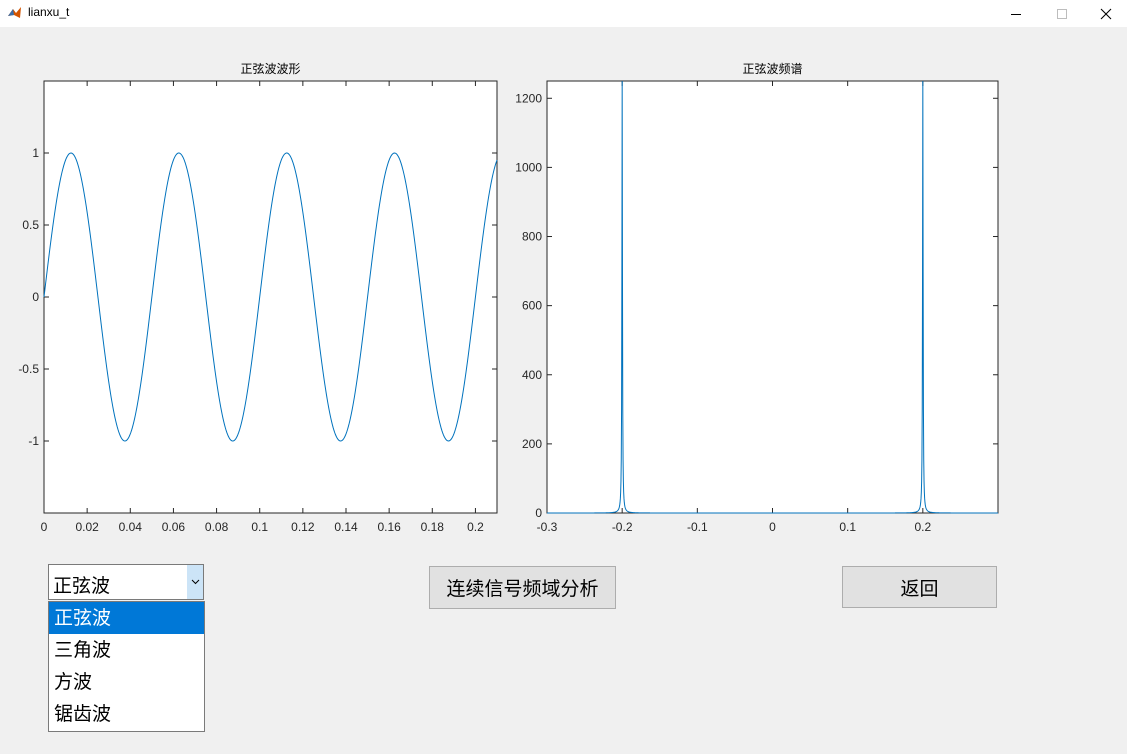 Image resolution: width=1127 pixels, height=754 pixels. Describe the element at coordinates (30, 225) in the screenshot. I see `y-tick-label: 0.5` at that location.